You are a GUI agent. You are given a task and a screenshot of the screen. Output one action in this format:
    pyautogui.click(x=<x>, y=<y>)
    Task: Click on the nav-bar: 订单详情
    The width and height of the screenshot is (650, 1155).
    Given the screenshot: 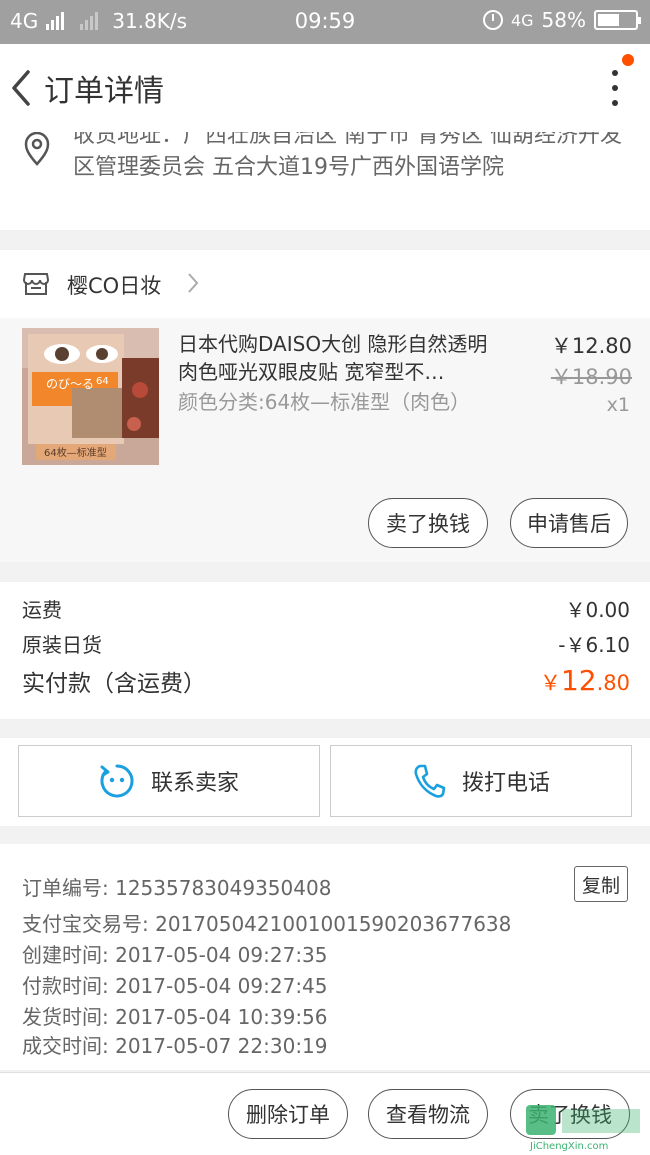 What is the action you would take?
    pyautogui.click(x=325, y=88)
    